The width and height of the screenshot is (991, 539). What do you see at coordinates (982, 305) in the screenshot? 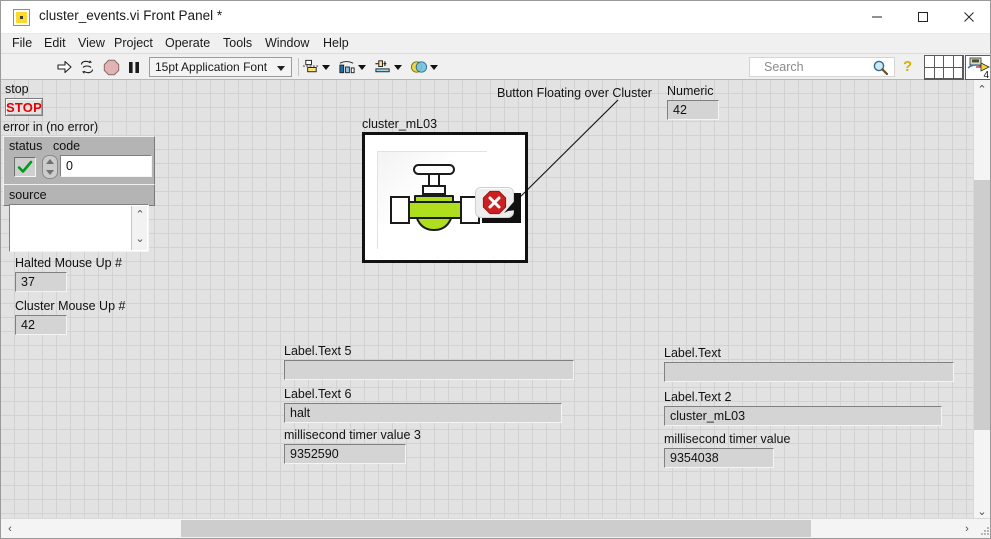
I see `vertical-scroll-thumb` at bounding box center [982, 305].